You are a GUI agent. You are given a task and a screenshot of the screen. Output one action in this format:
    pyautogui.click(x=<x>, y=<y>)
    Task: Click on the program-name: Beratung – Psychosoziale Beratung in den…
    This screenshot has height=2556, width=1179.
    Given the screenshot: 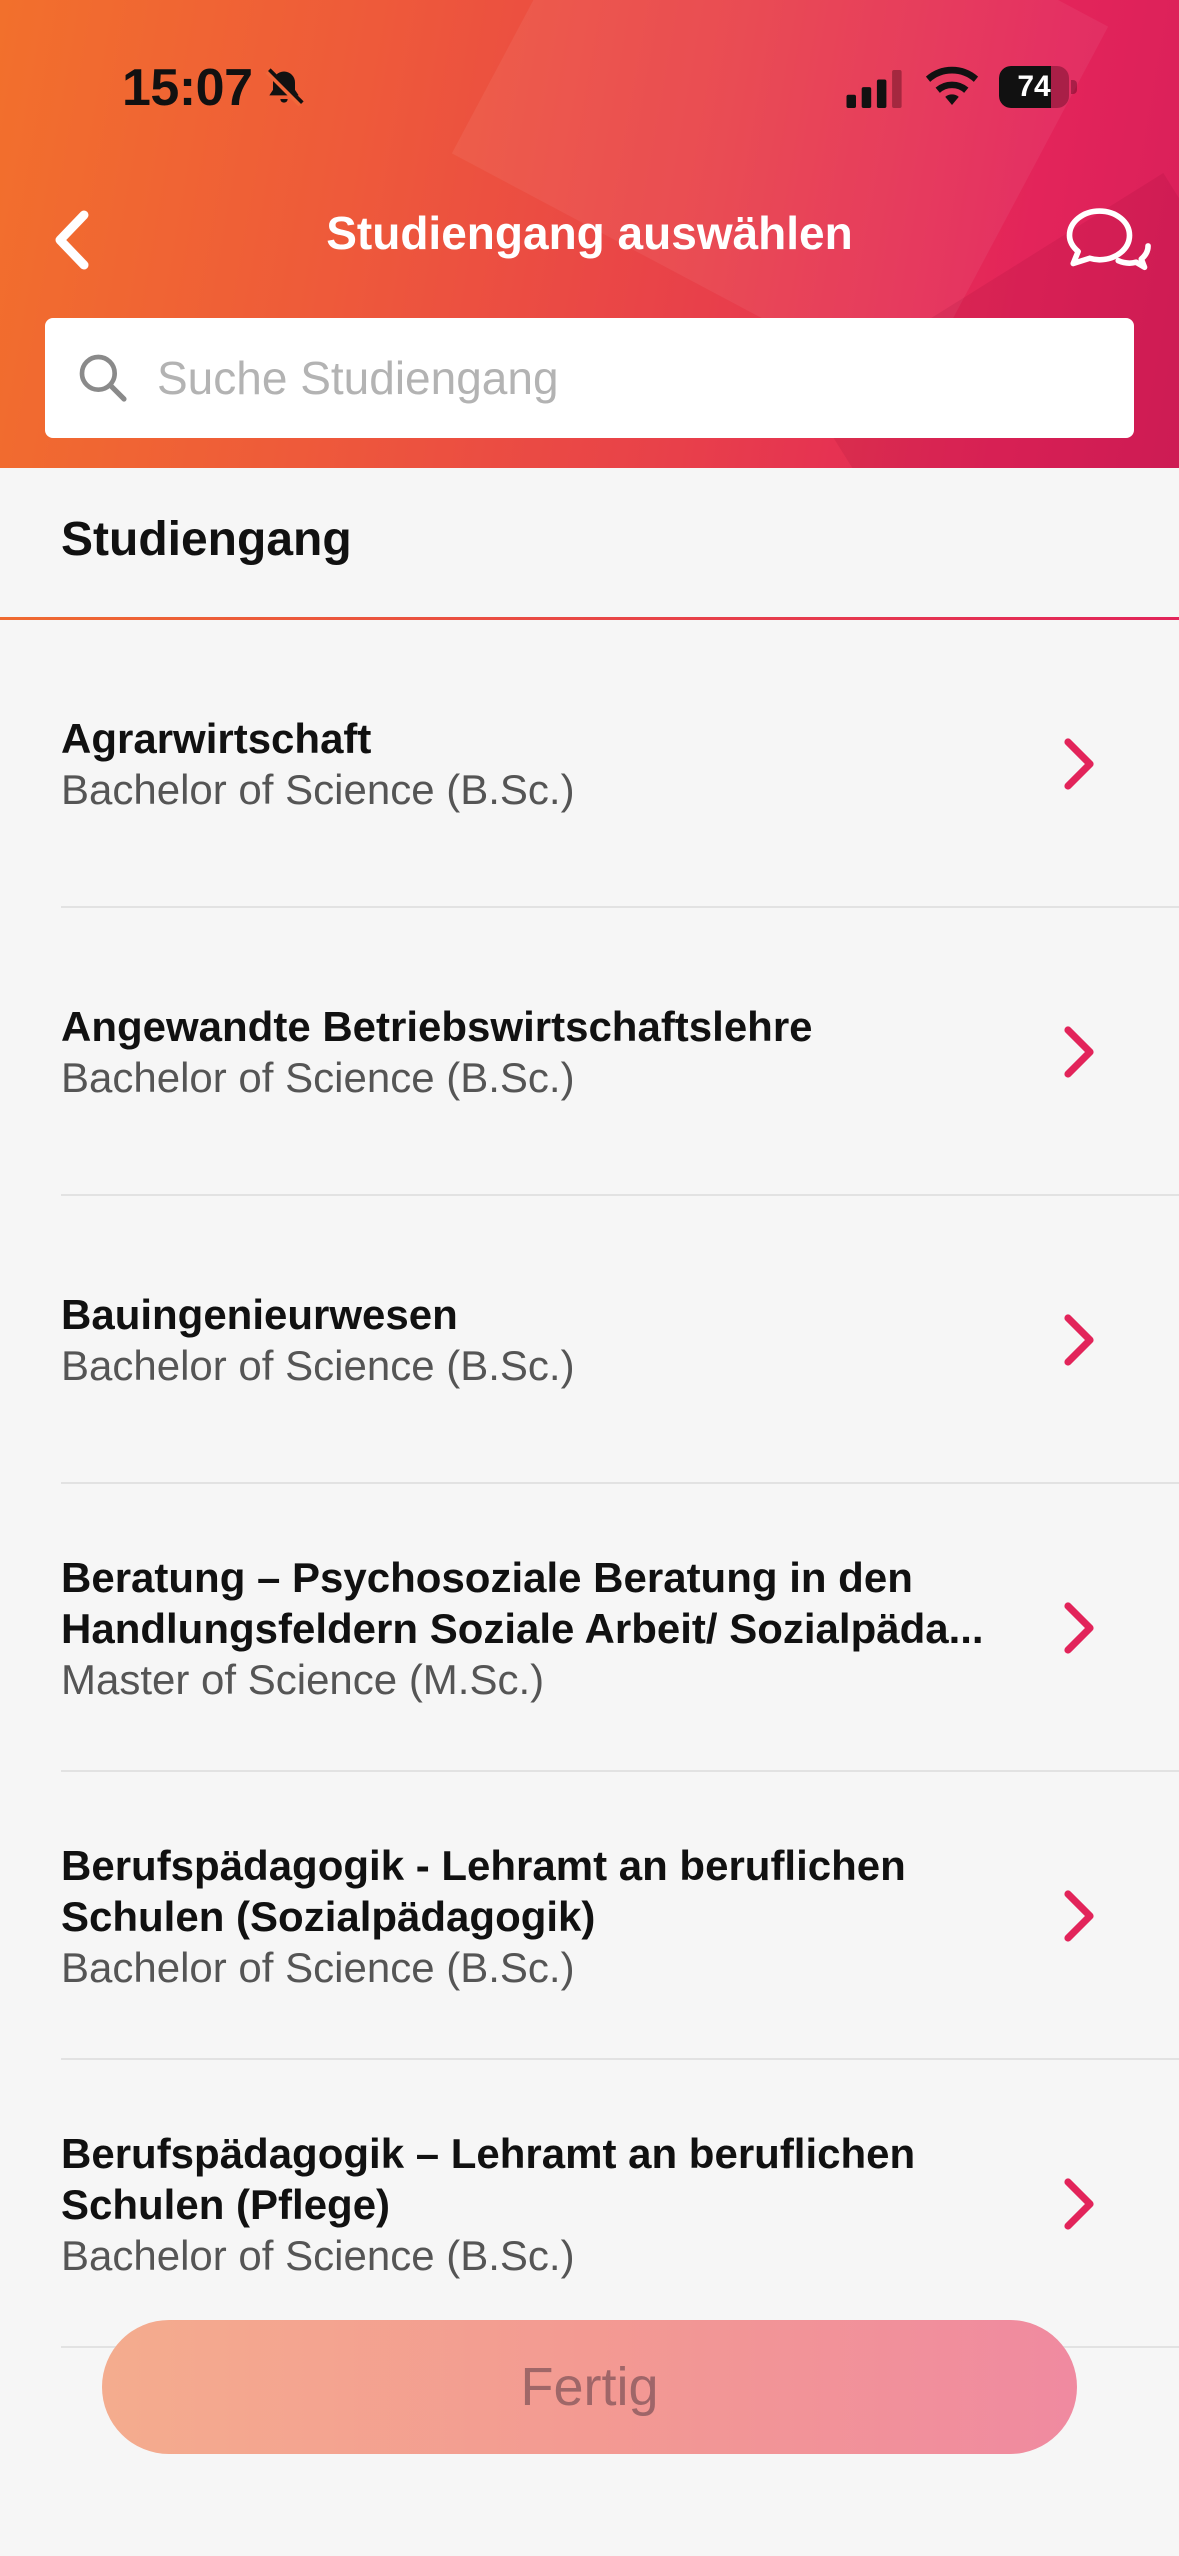 What is the action you would take?
    pyautogui.click(x=522, y=1602)
    